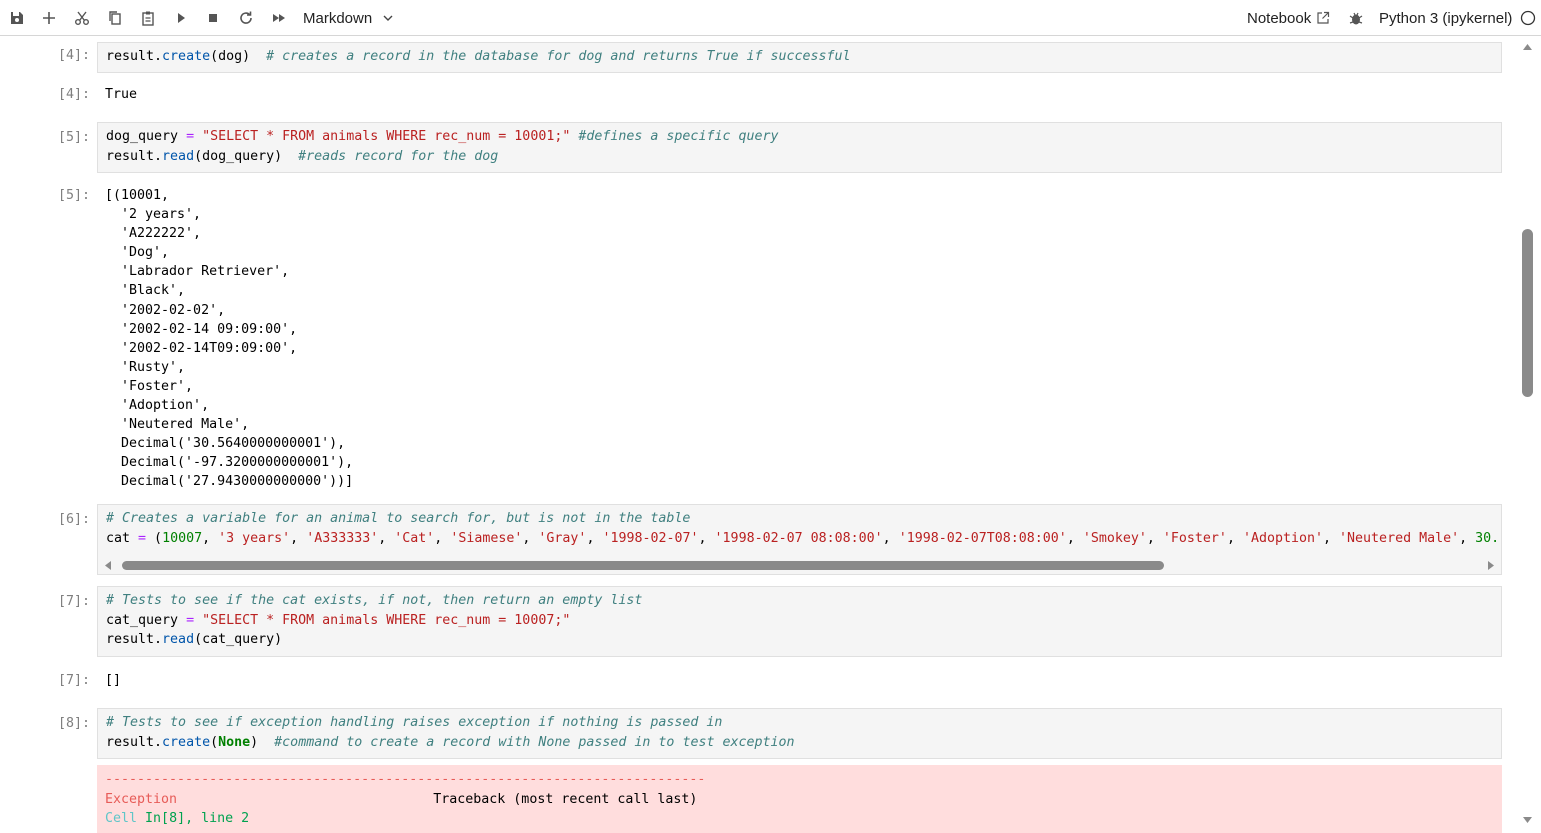 The image size is (1541, 833). Describe the element at coordinates (1530, 435) in the screenshot. I see `vertical-scrollbar` at that location.